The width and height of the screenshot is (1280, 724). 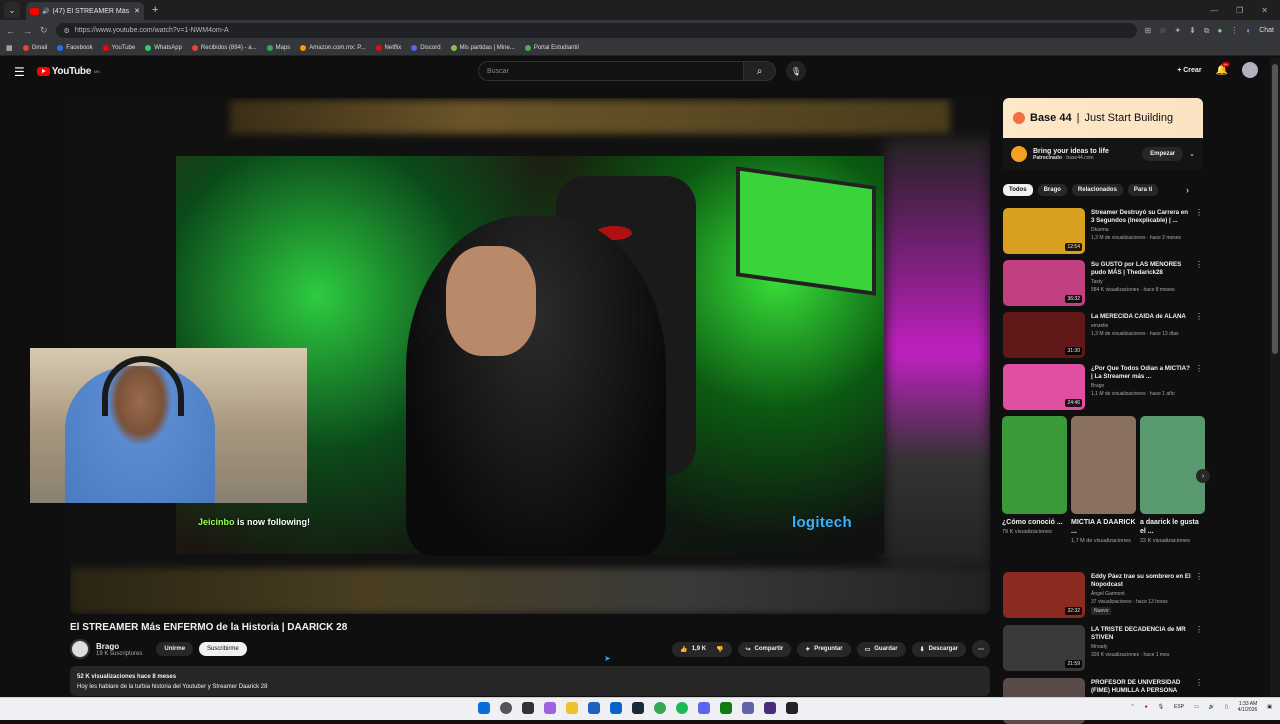 What do you see at coordinates (1248, 30) in the screenshot?
I see `copilot-icon: ◐` at bounding box center [1248, 30].